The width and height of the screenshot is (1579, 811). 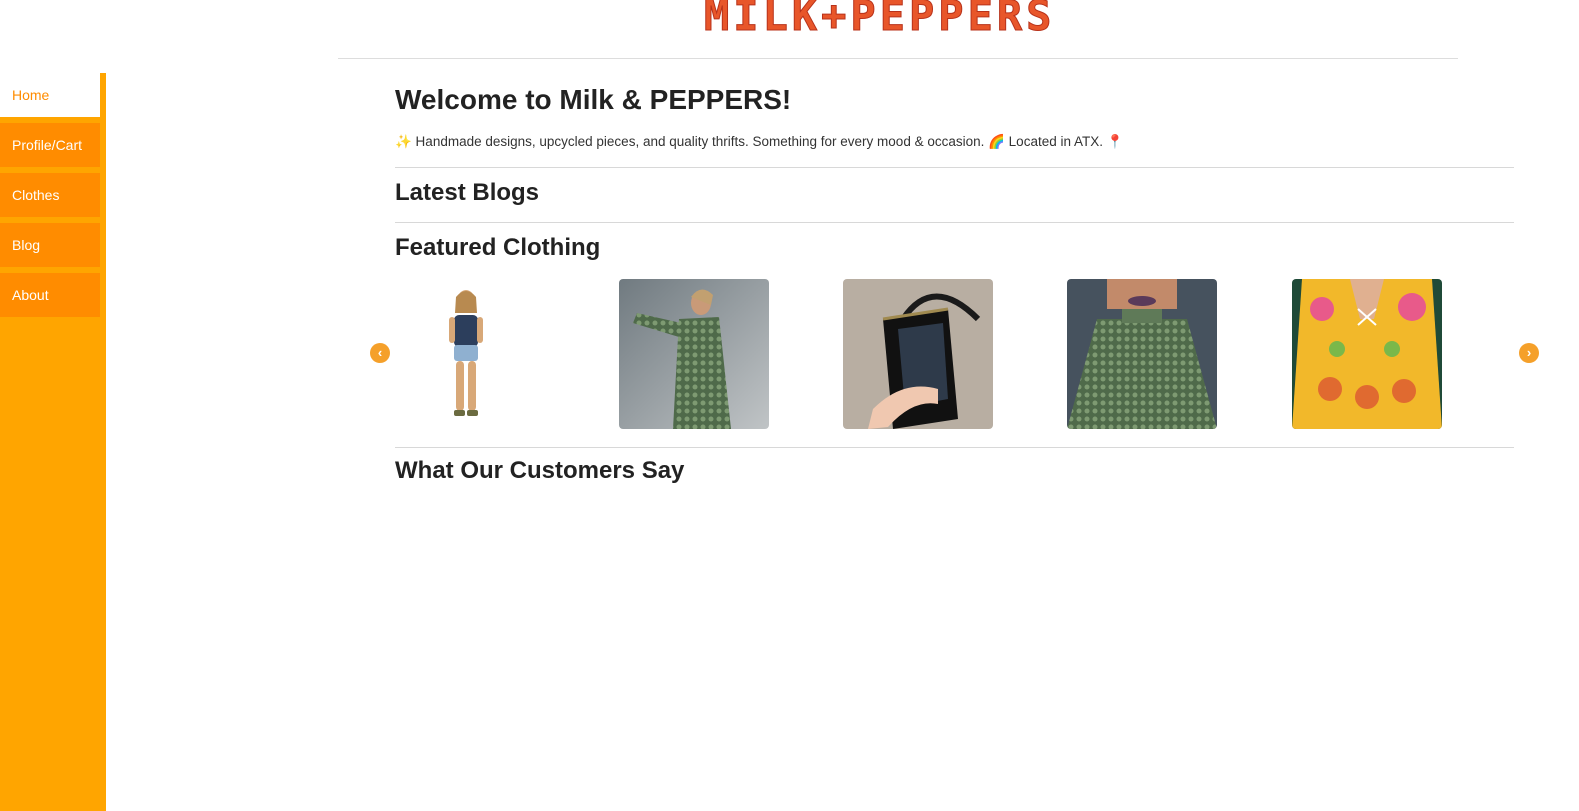 I want to click on logo-text: MILK+PEPPERS, so click(x=879, y=18).